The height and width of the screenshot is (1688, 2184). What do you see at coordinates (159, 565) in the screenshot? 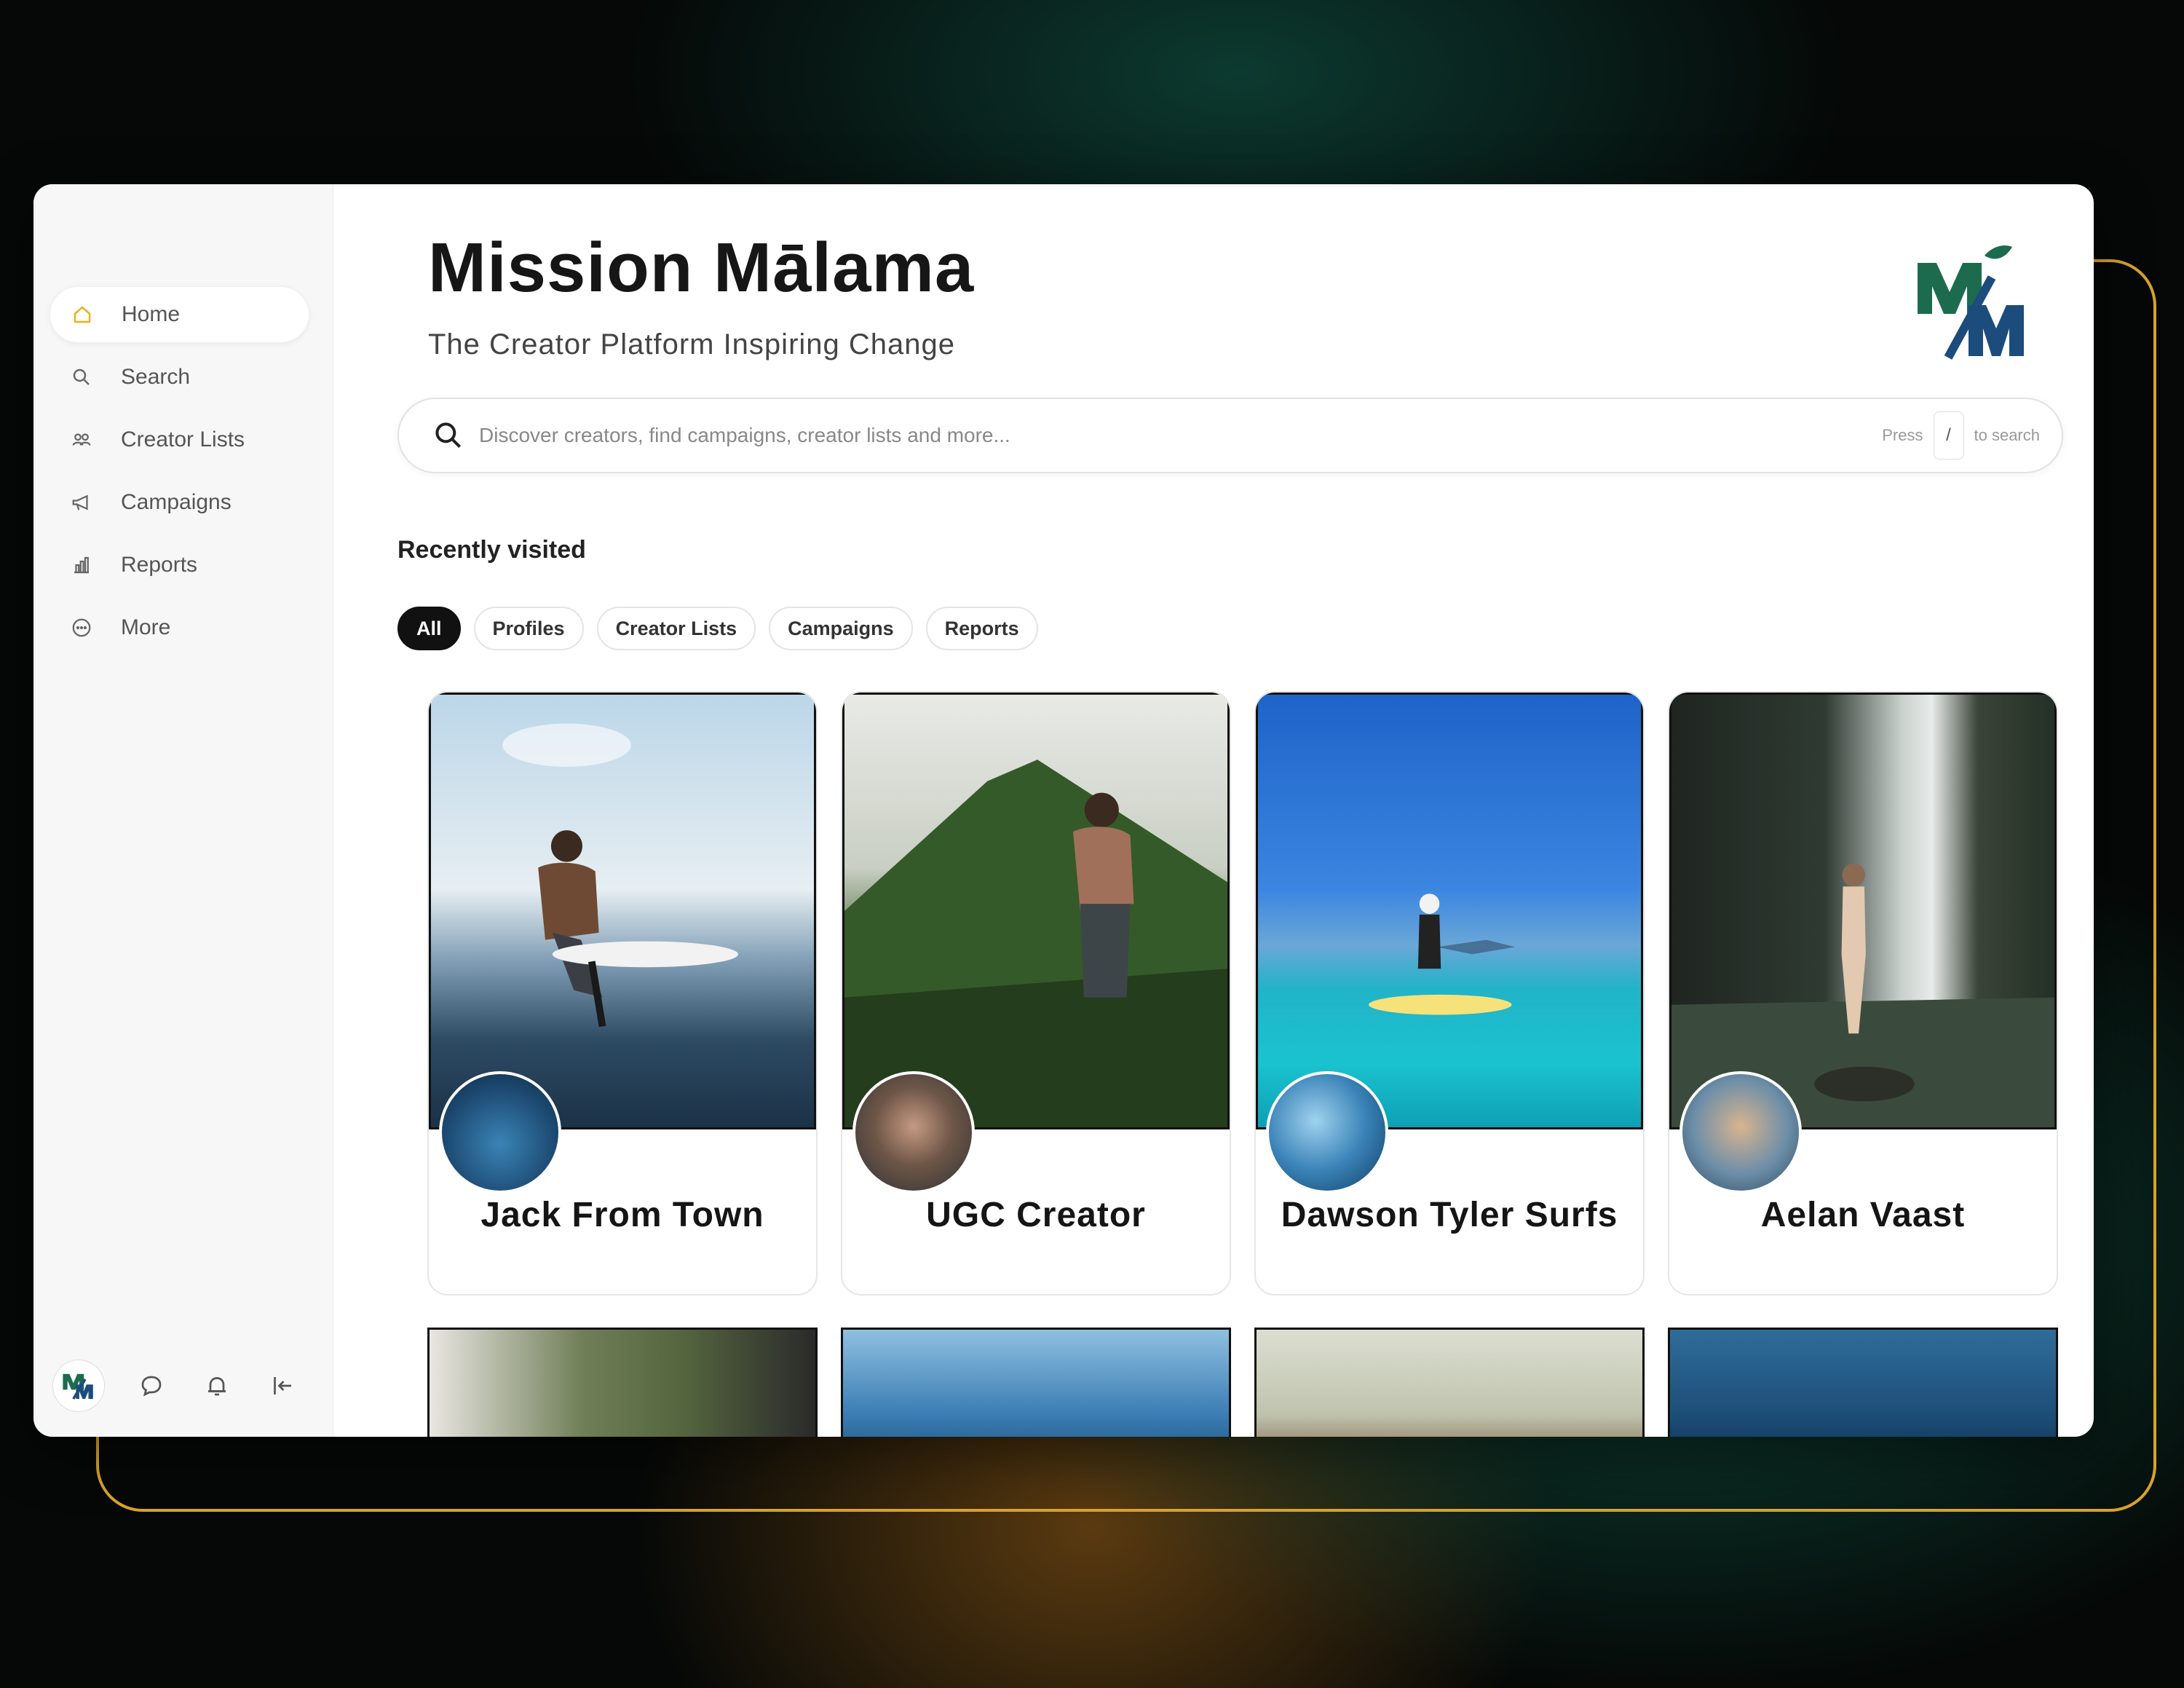
I see `sidebar-item-label: Reports` at bounding box center [159, 565].